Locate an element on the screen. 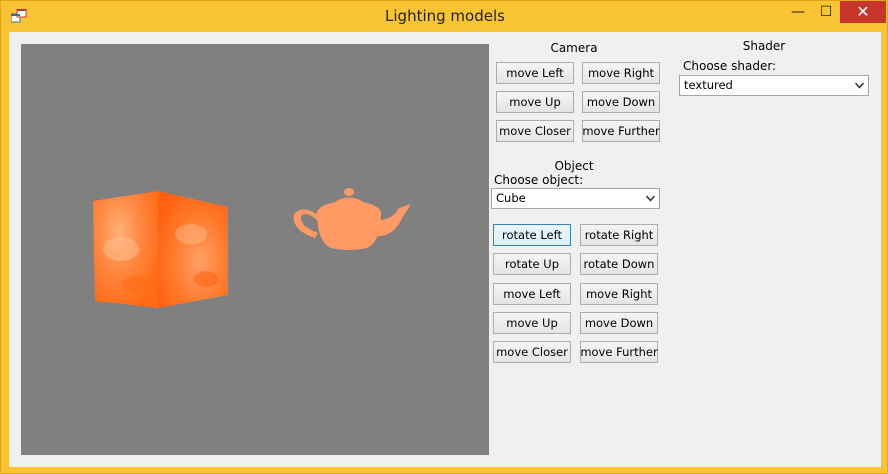 The width and height of the screenshot is (888, 474). camera-move-right-button: move Right is located at coordinates (621, 73).